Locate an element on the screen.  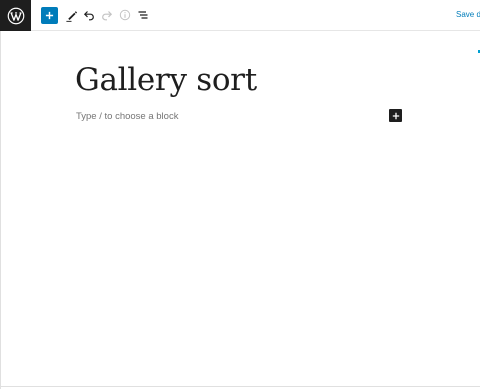
canvas-bottom-border is located at coordinates (240, 386).